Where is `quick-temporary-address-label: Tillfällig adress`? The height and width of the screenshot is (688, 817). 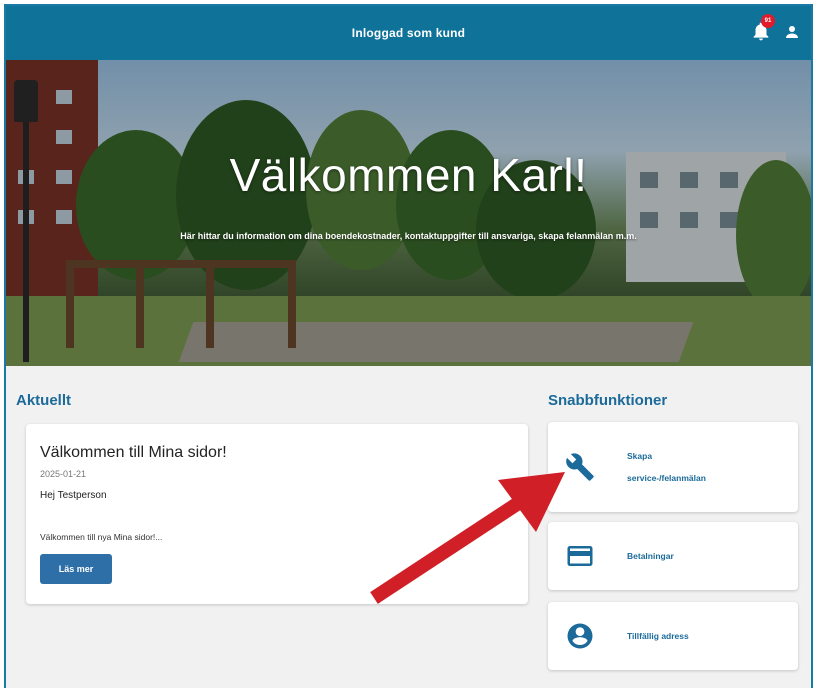 quick-temporary-address-label: Tillfällig adress is located at coordinates (658, 636).